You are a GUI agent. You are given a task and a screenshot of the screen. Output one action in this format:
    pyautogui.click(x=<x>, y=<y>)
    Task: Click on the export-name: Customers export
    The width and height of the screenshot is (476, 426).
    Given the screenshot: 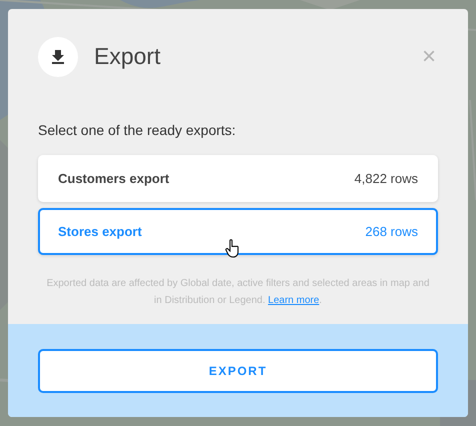 What is the action you would take?
    pyautogui.click(x=114, y=179)
    